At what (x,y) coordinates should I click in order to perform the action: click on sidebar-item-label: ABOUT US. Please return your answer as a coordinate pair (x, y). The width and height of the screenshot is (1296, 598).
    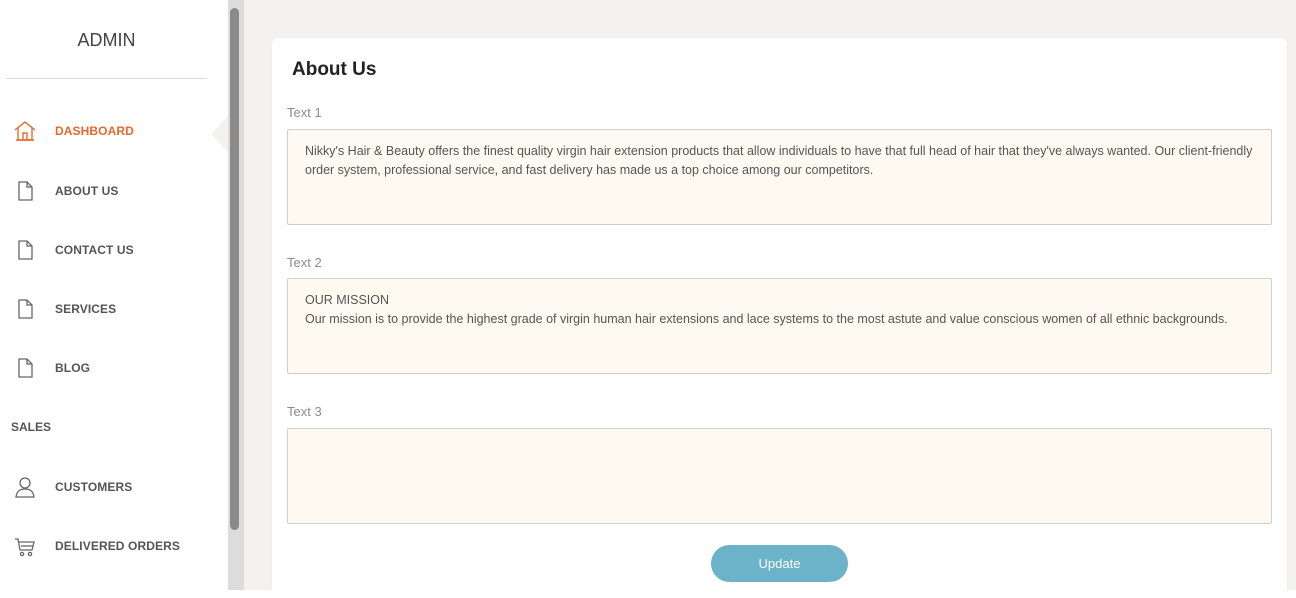
    Looking at the image, I should click on (87, 191).